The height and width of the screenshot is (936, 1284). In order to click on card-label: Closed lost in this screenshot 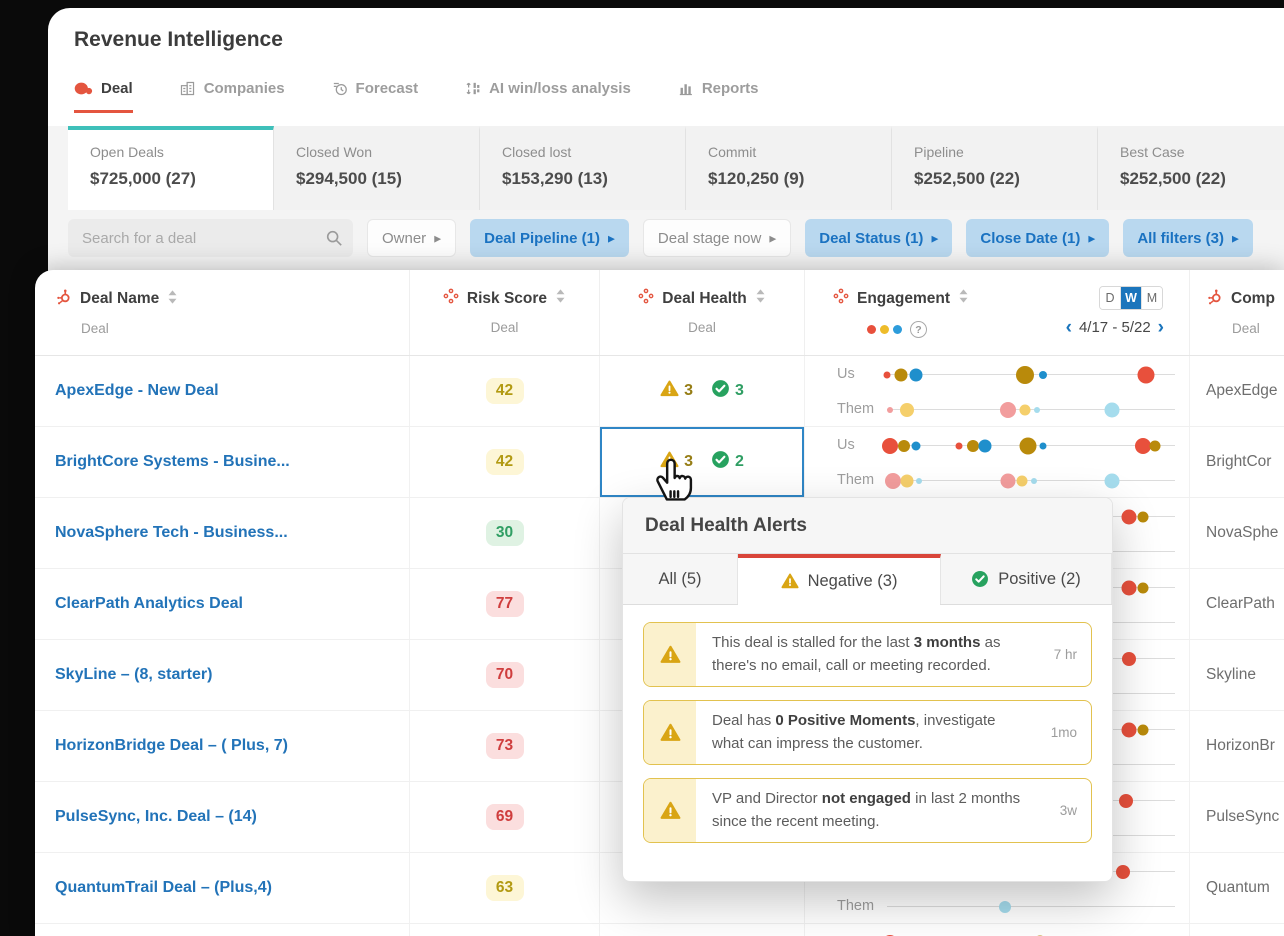, I will do `click(537, 152)`.